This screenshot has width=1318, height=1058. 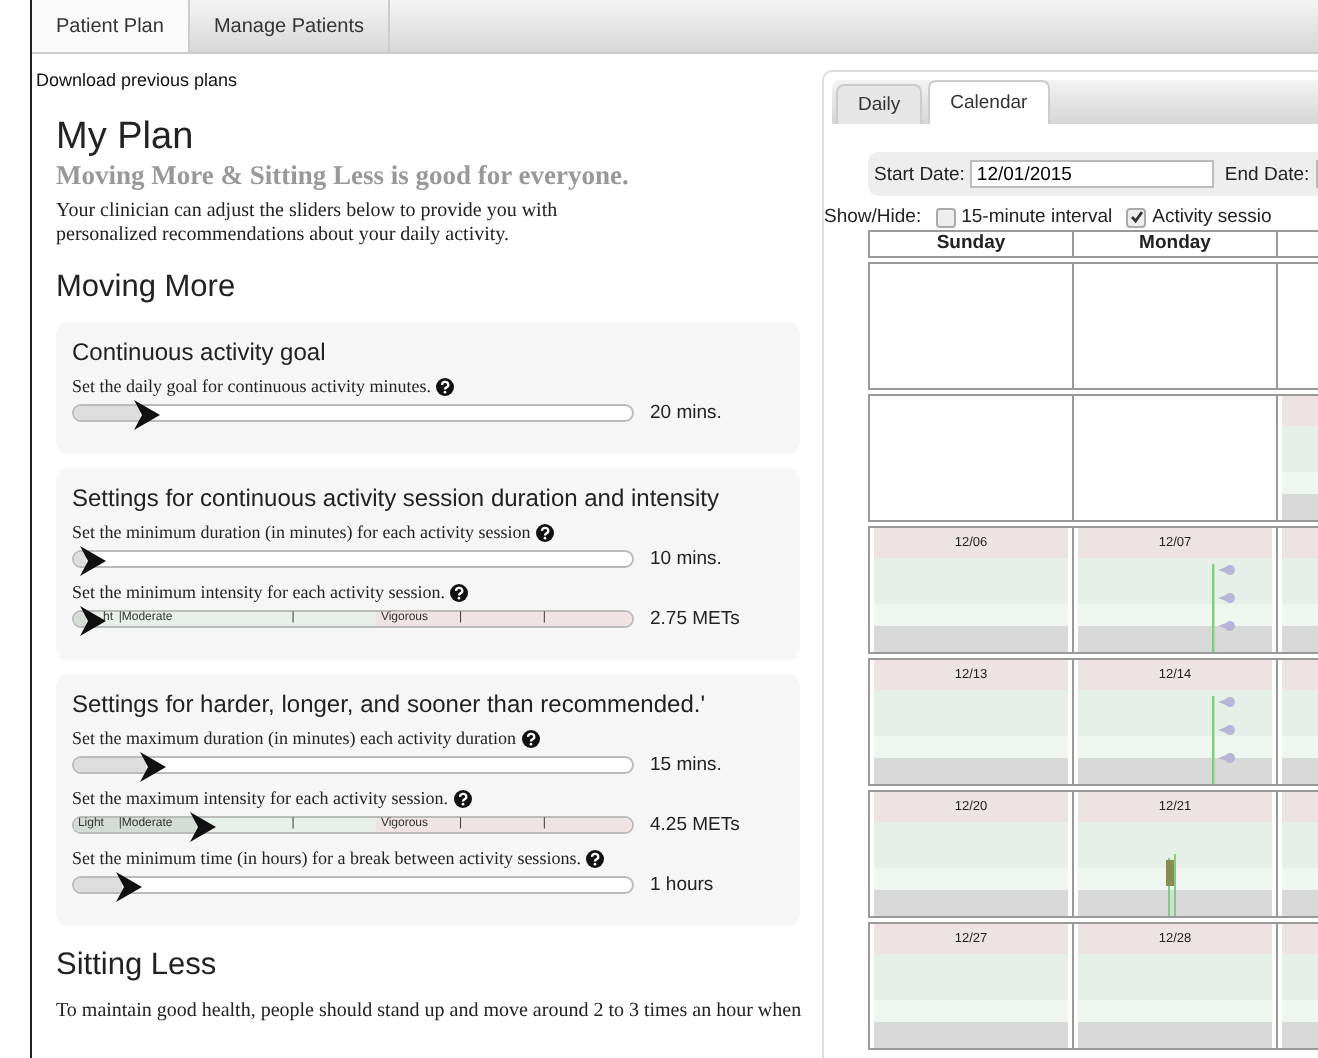 I want to click on checkbox-label: 15-minute interval, so click(x=1037, y=217).